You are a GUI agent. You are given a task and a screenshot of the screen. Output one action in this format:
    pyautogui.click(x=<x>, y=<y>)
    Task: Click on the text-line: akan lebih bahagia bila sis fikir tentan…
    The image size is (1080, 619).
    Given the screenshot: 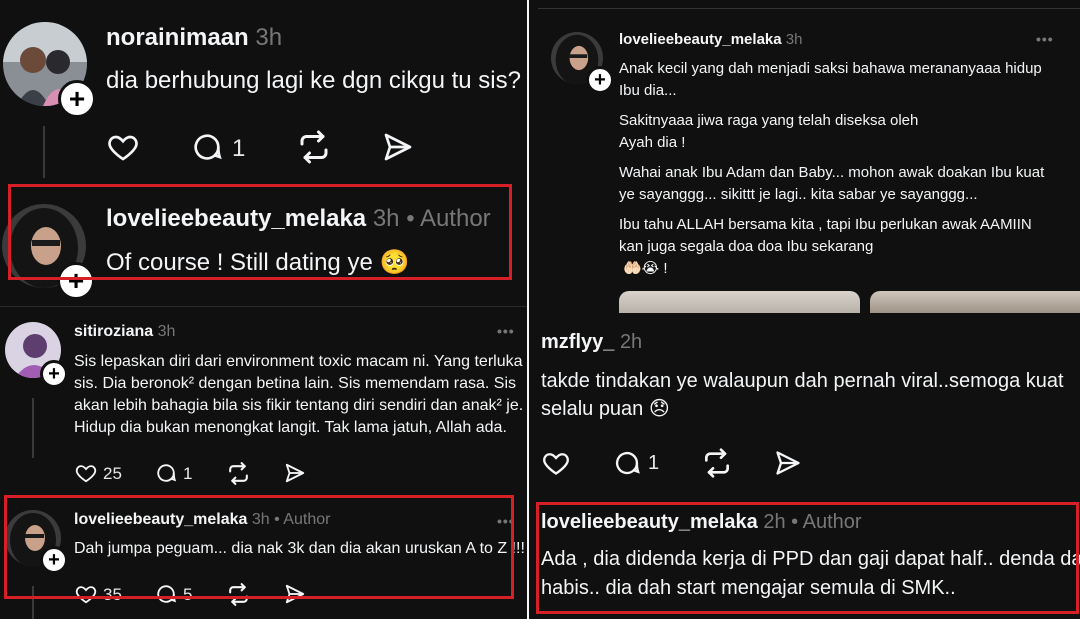 What is the action you would take?
    pyautogui.click(x=299, y=405)
    